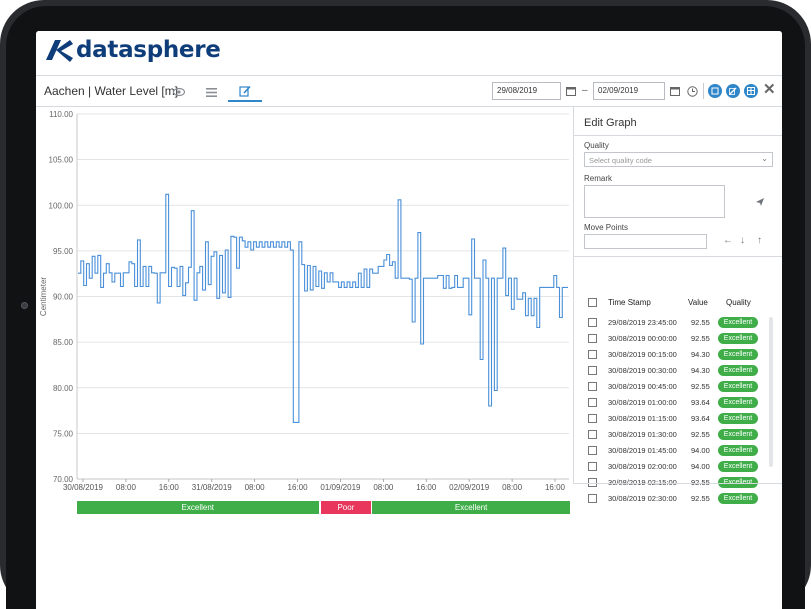 This screenshot has width=811, height=609. What do you see at coordinates (592, 302) in the screenshot?
I see `select-all-checkbox` at bounding box center [592, 302].